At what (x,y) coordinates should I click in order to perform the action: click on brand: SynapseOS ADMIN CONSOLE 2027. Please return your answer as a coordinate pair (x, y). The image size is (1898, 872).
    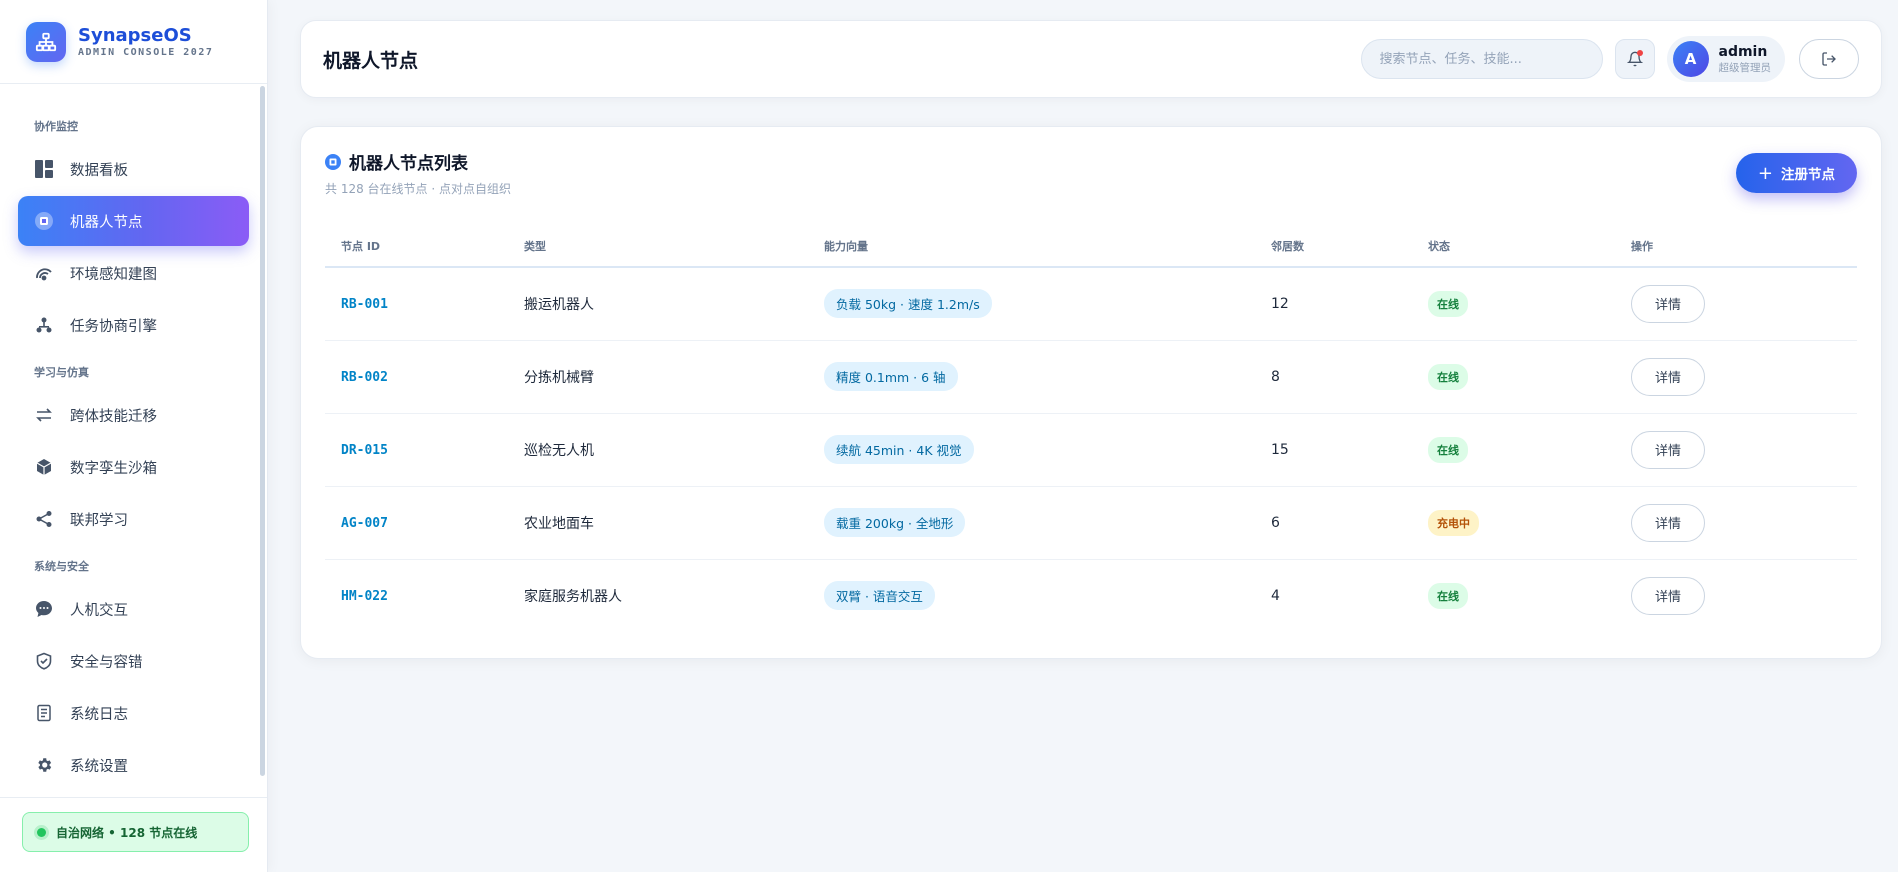
    Looking at the image, I should click on (133, 42).